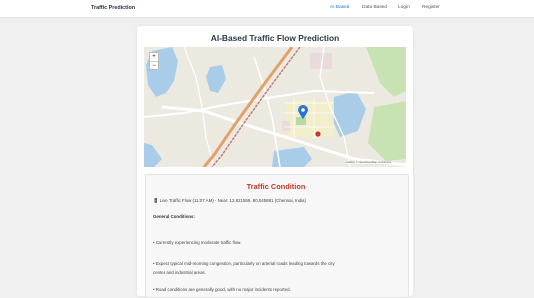  What do you see at coordinates (303, 112) in the screenshot?
I see `location-marker-icon` at bounding box center [303, 112].